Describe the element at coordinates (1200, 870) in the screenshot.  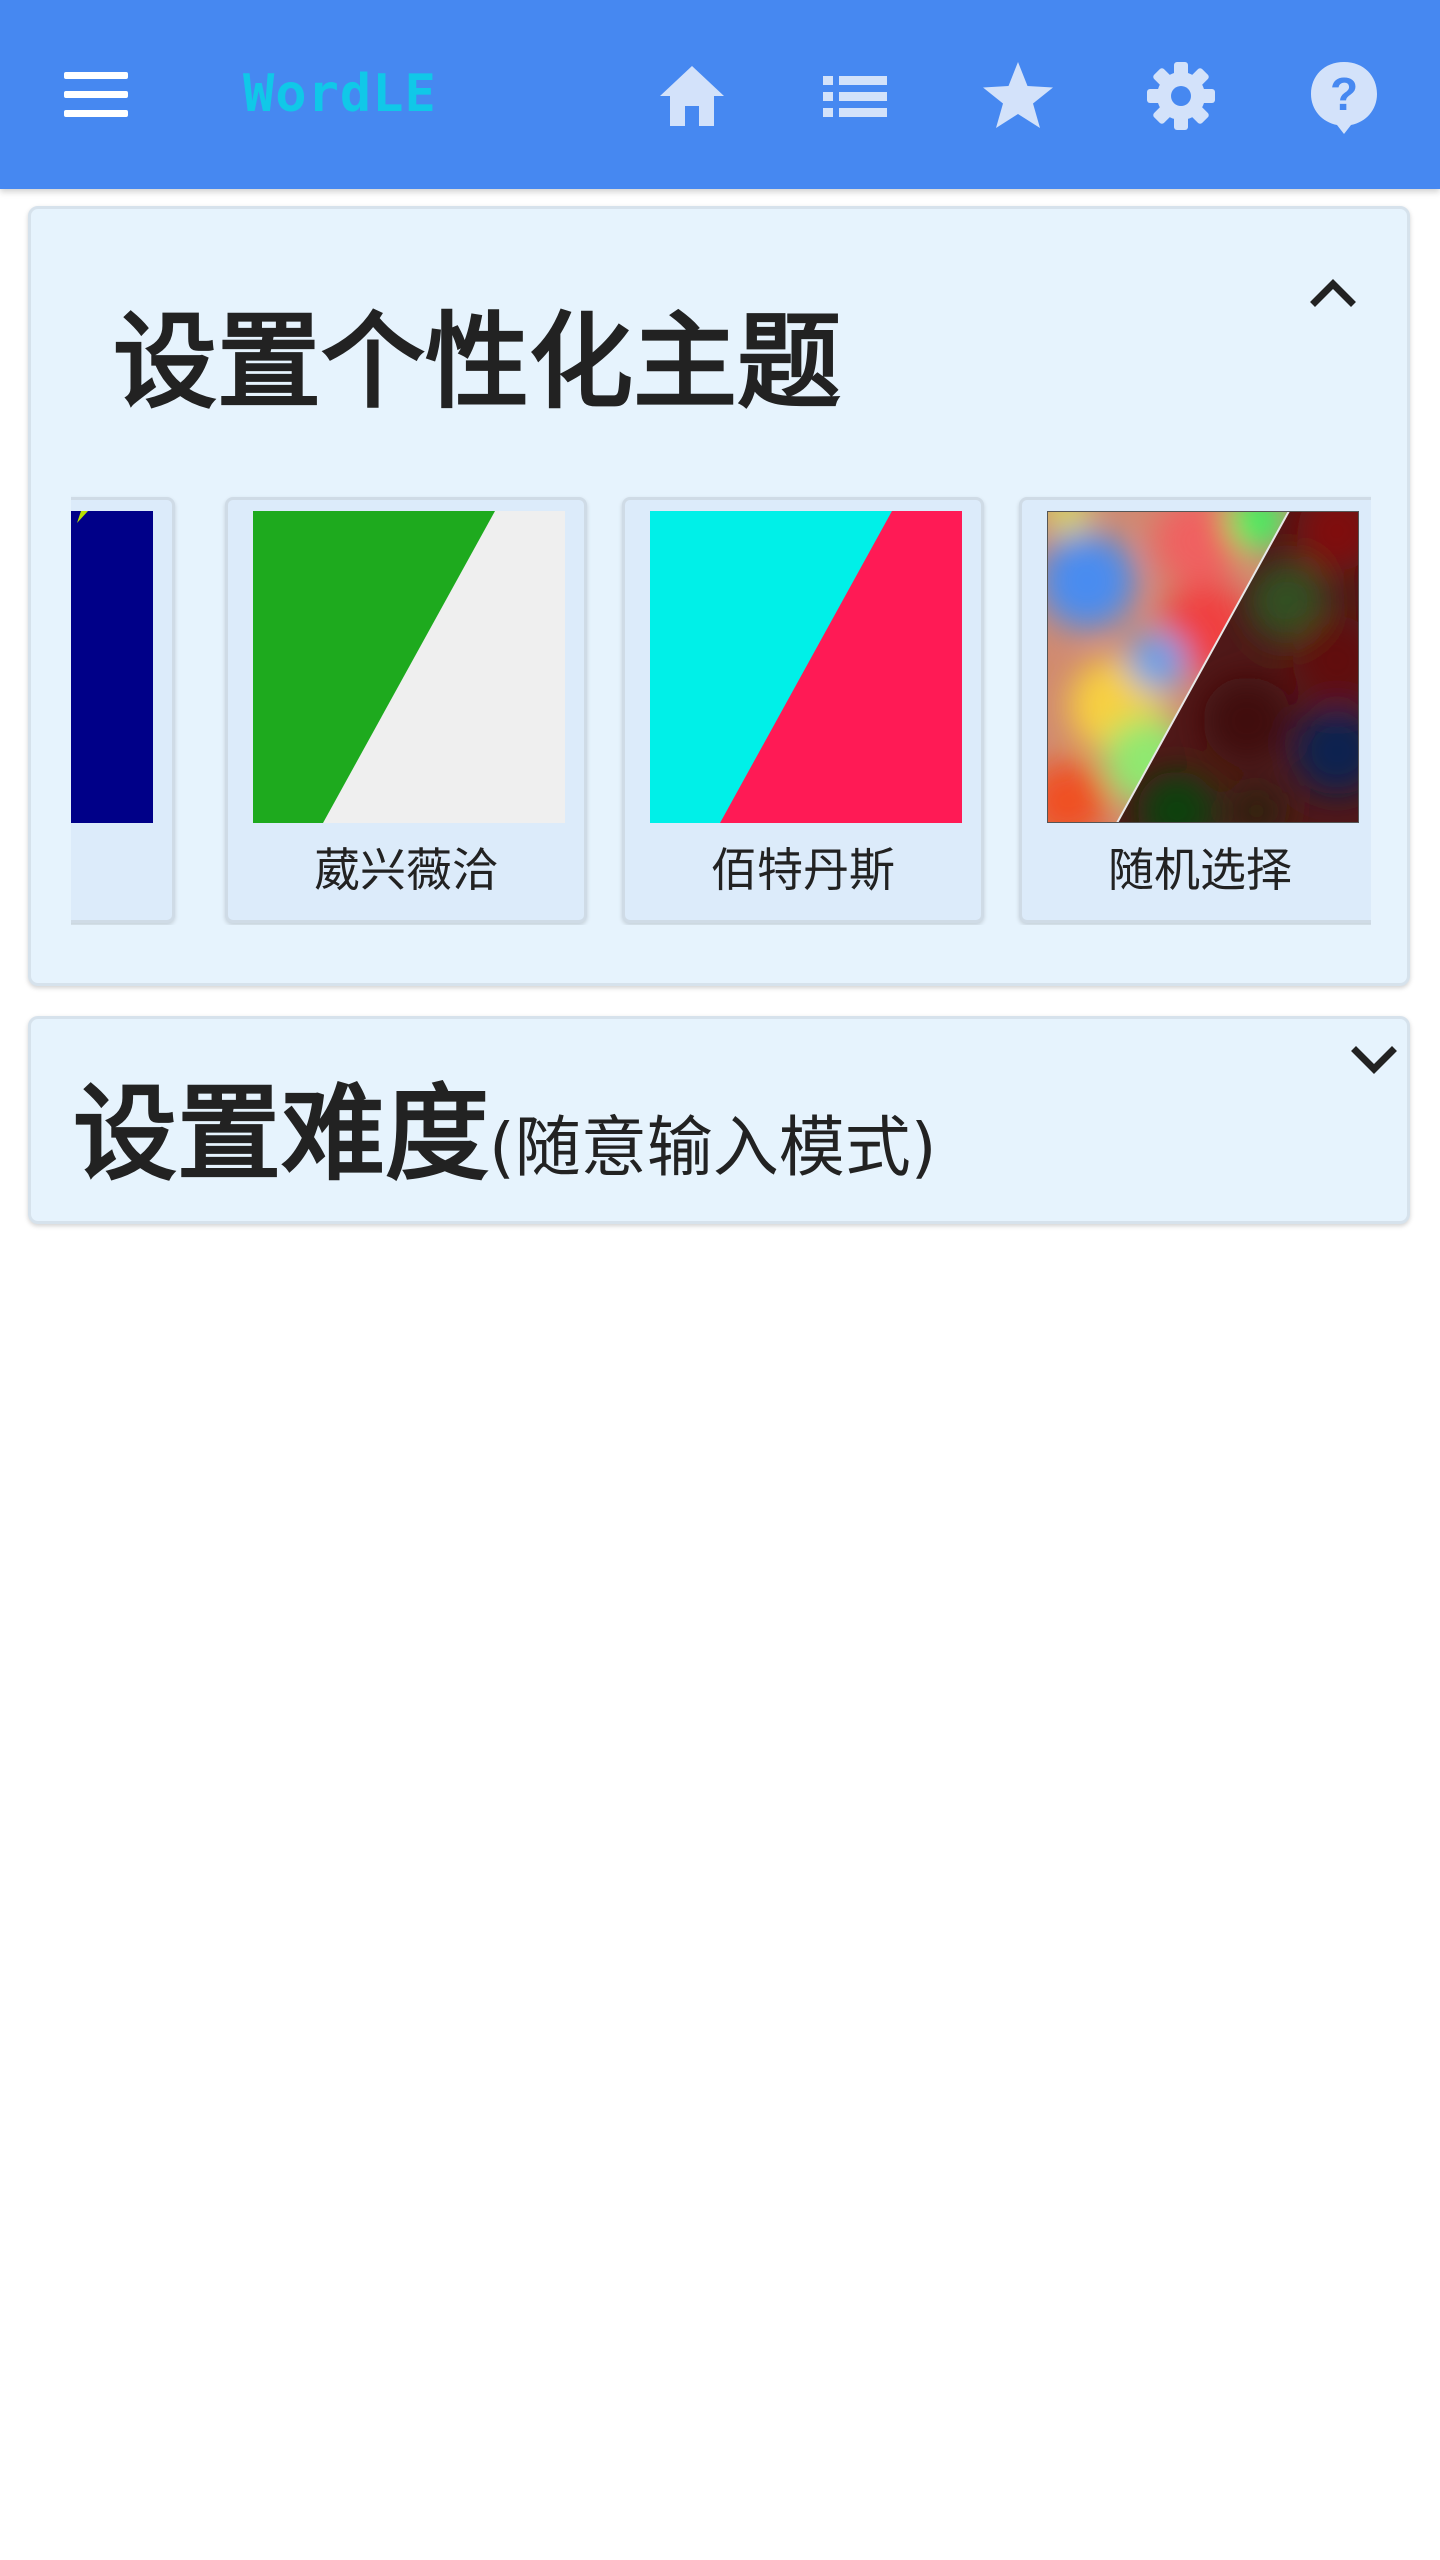
I see `theme-label: 随机选择` at that location.